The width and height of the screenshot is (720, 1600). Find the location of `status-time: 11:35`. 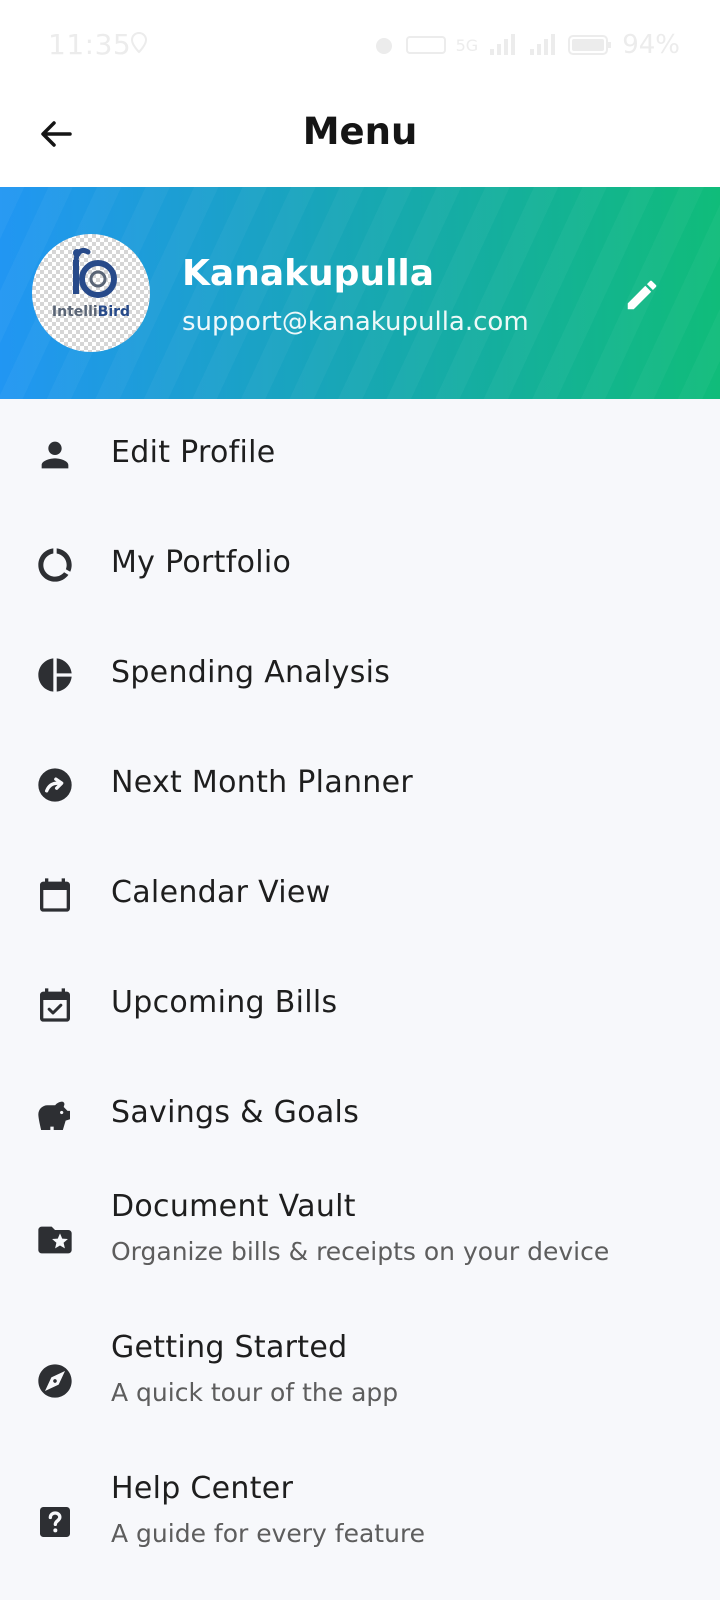

status-time: 11:35 is located at coordinates (90, 44).